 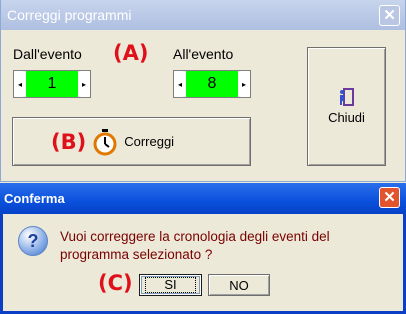 What do you see at coordinates (33, 241) in the screenshot?
I see `question-icon: ?` at bounding box center [33, 241].